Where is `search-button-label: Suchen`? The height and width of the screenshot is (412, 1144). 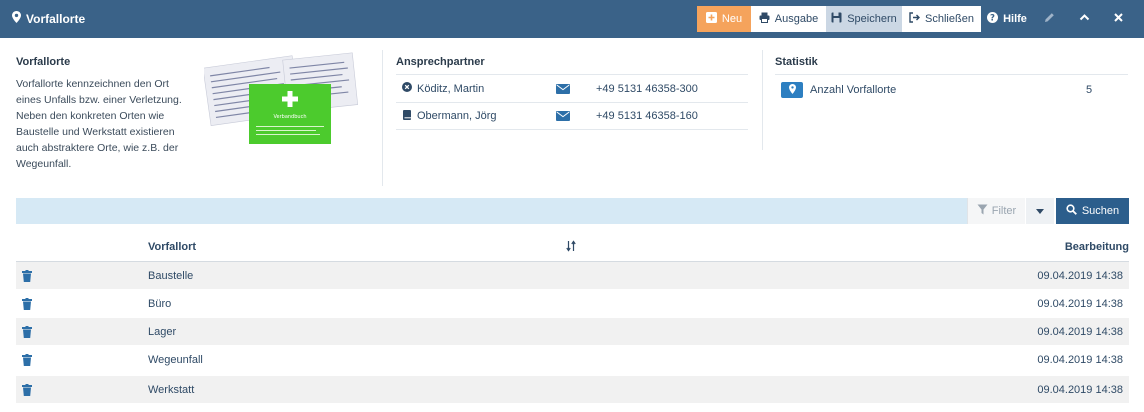
search-button-label: Suchen is located at coordinates (1100, 211).